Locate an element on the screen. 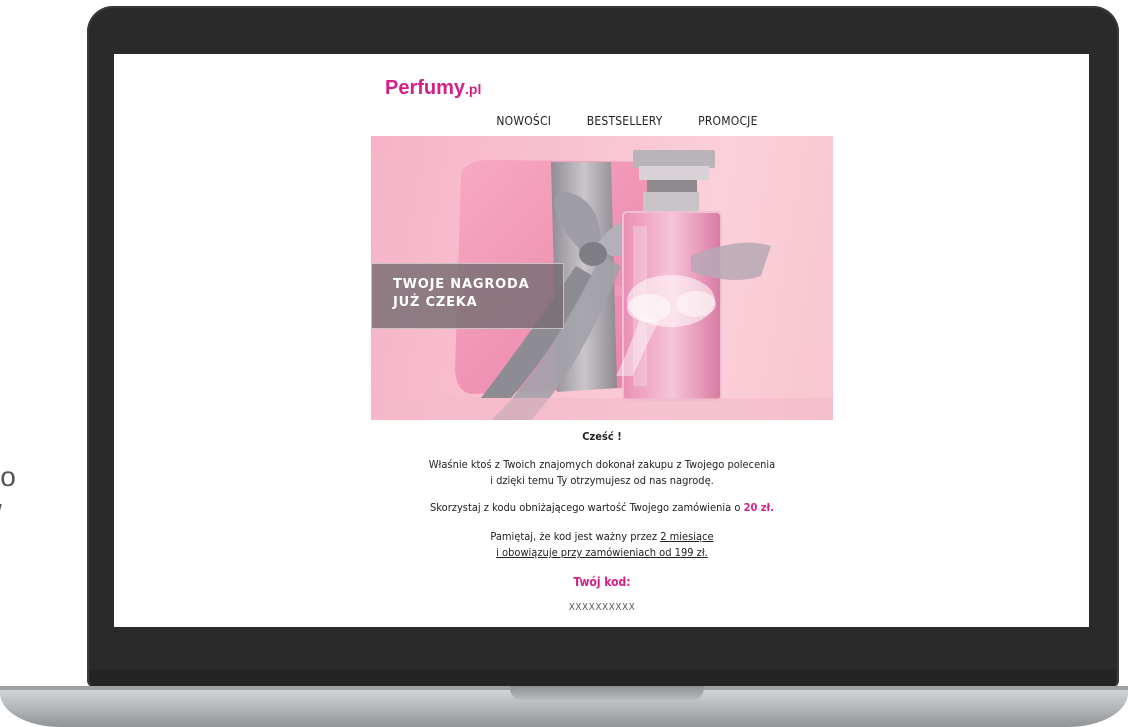  greeting: Cześć ! is located at coordinates (602, 436).